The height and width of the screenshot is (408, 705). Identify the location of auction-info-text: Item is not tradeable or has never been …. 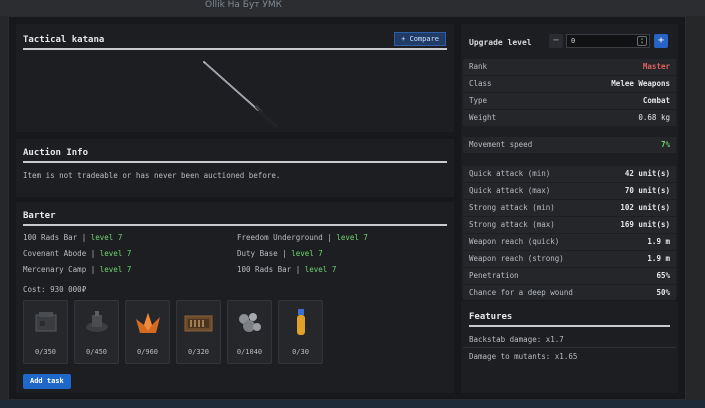
(152, 175).